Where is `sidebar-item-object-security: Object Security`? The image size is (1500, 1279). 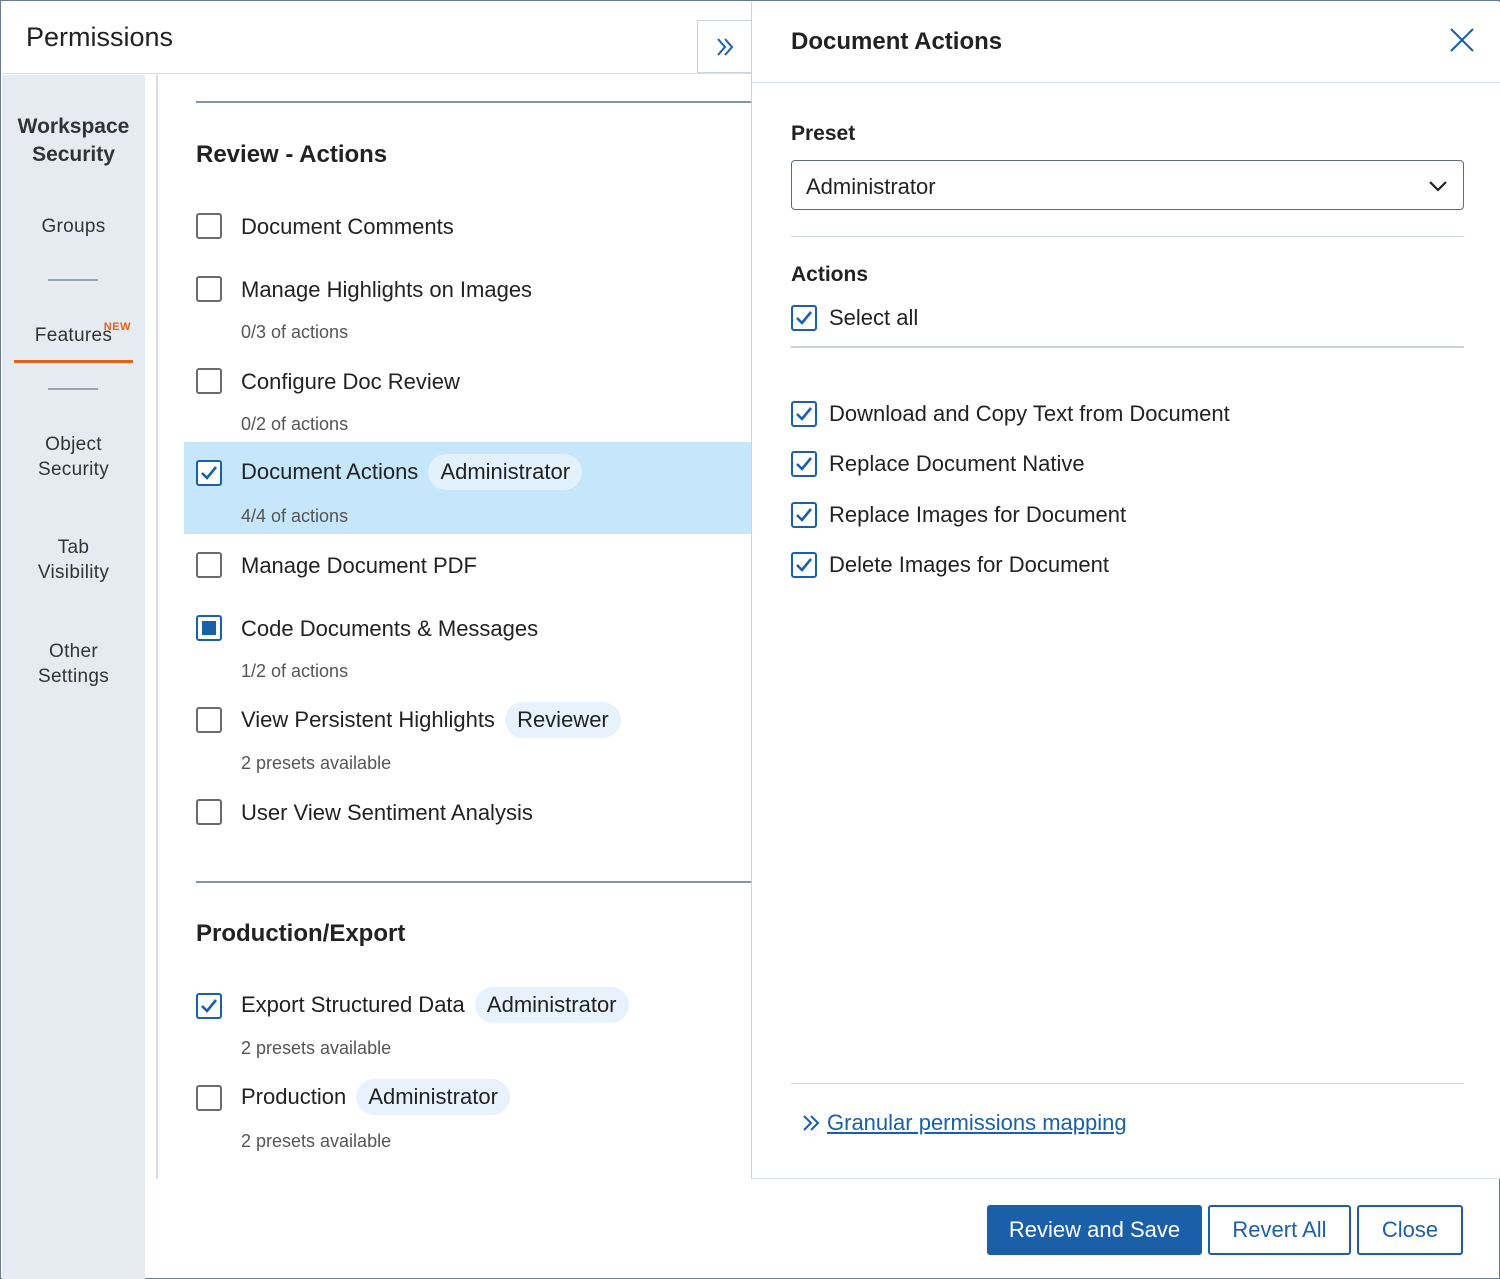
sidebar-item-object-security: Object Security is located at coordinates (73, 457).